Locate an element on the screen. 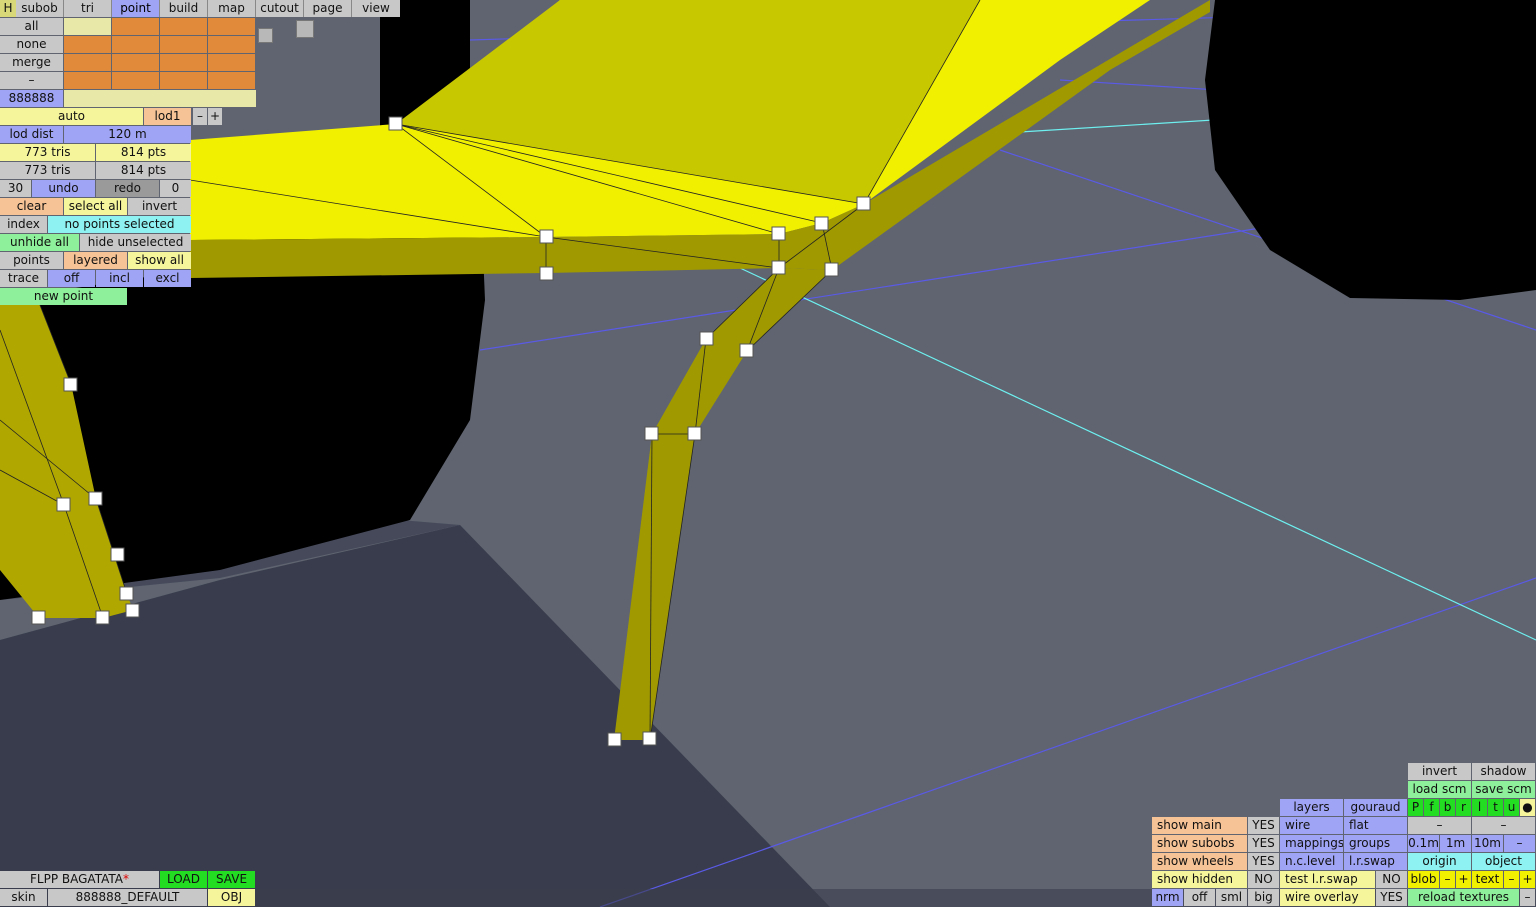 This screenshot has width=1536, height=907. show-hidden-label: show hidden is located at coordinates (1199, 879).